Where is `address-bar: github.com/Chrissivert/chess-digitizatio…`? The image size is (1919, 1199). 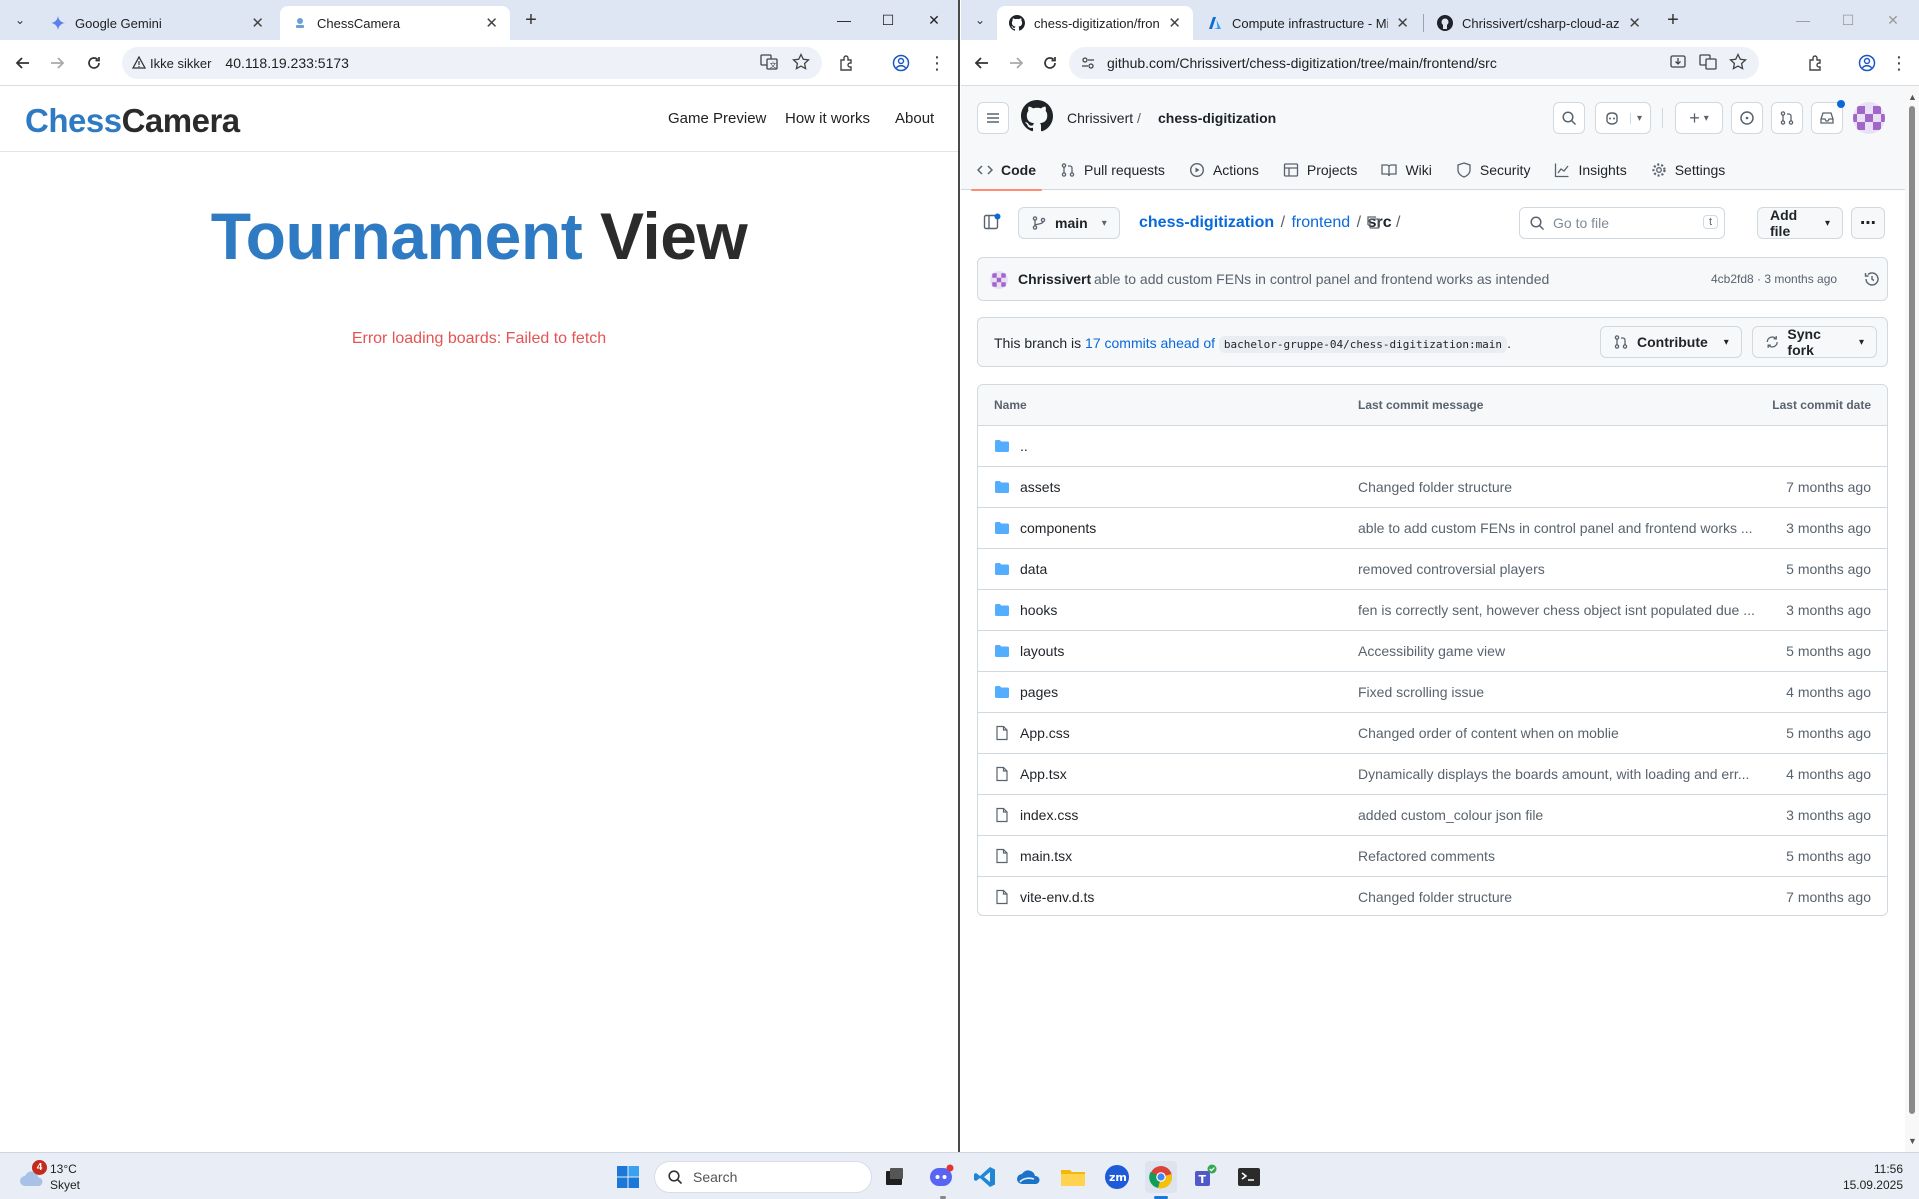 address-bar: github.com/Chrissivert/chess-digitizatio… is located at coordinates (1414, 63).